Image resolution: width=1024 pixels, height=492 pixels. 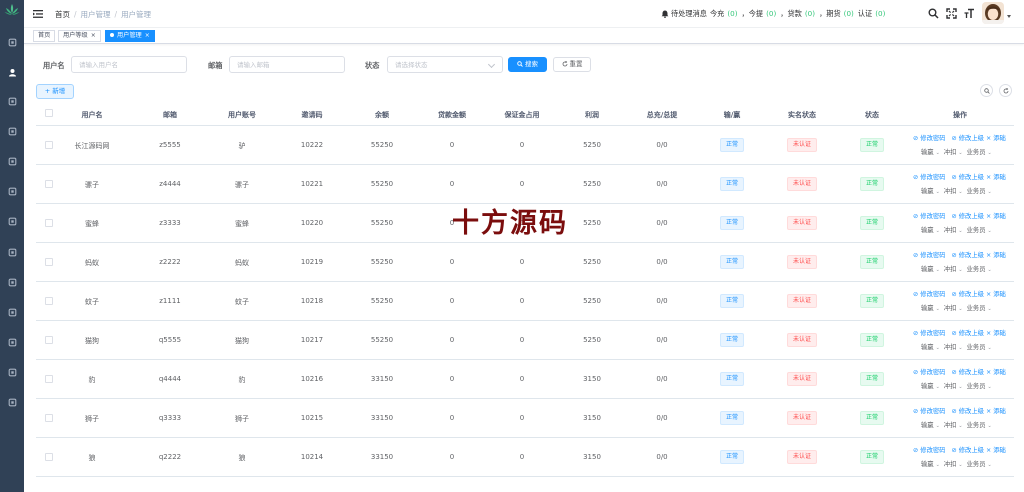 What do you see at coordinates (986, 90) in the screenshot?
I see `toggle-search-button` at bounding box center [986, 90].